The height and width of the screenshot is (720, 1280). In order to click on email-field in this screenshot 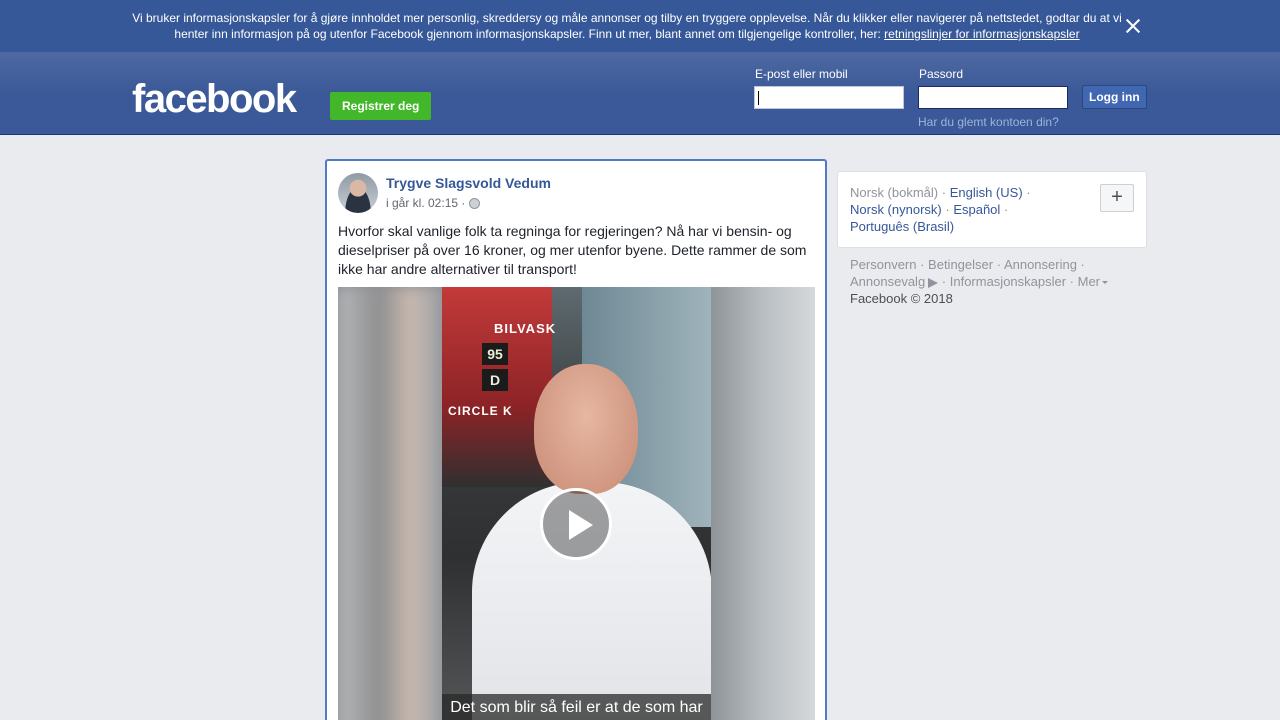, I will do `click(829, 97)`.